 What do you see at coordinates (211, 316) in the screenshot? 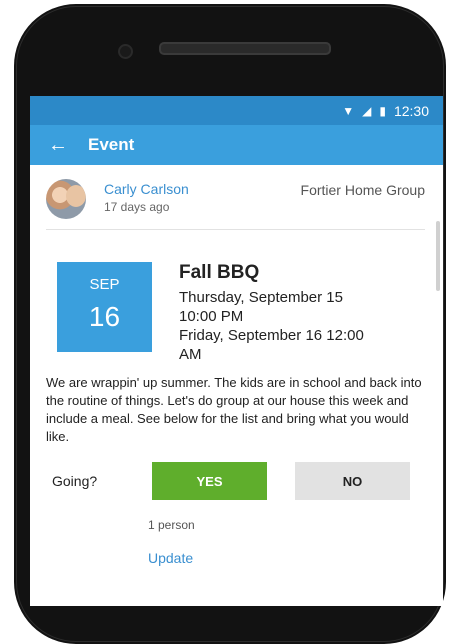
I see `start-time: 10:00 PM` at bounding box center [211, 316].